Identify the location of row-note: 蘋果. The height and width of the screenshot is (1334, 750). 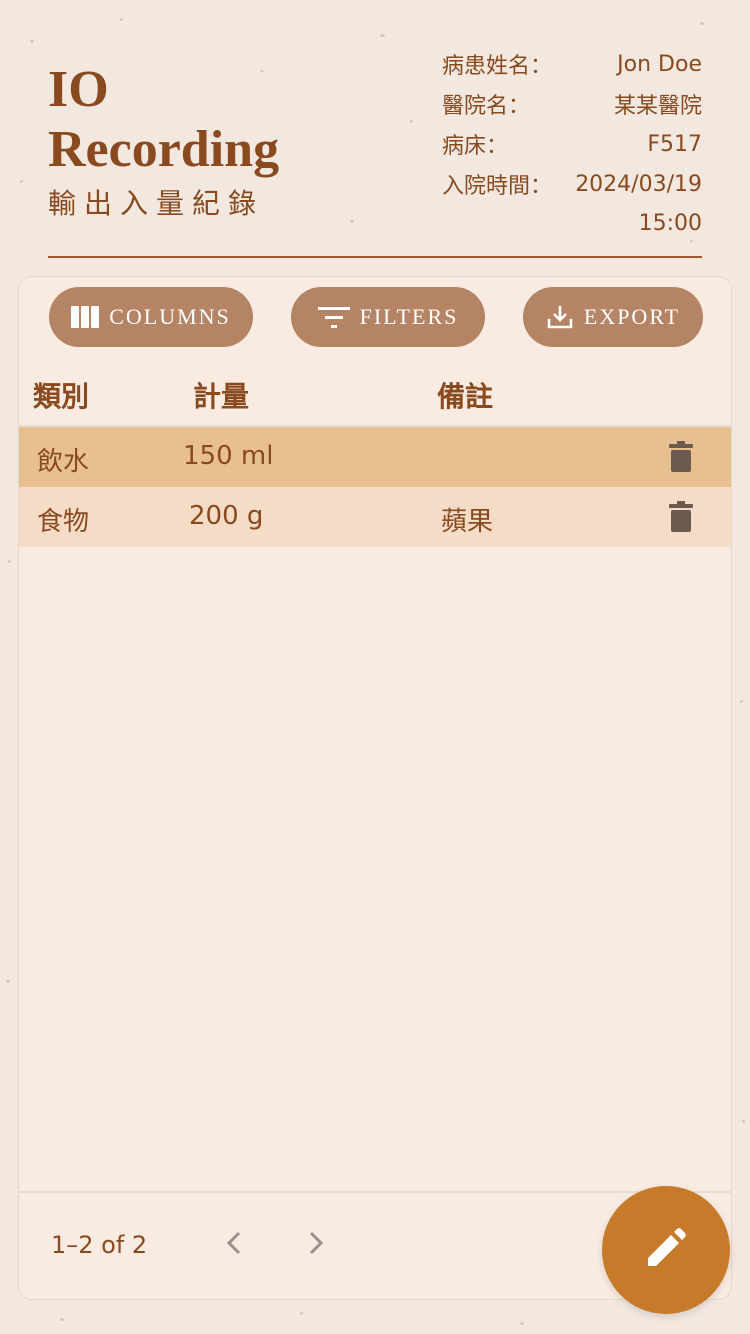
(467, 522).